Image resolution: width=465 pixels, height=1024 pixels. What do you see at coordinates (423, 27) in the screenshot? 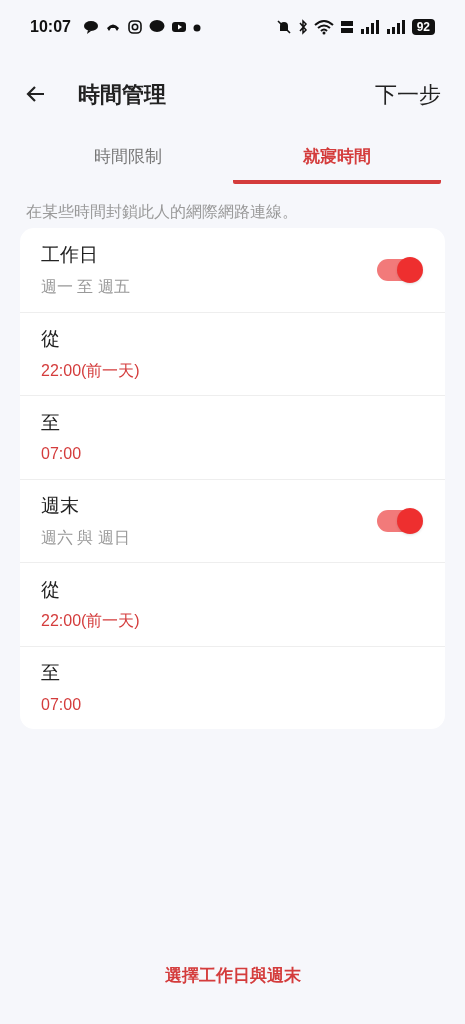
I see `battery-level: 92` at bounding box center [423, 27].